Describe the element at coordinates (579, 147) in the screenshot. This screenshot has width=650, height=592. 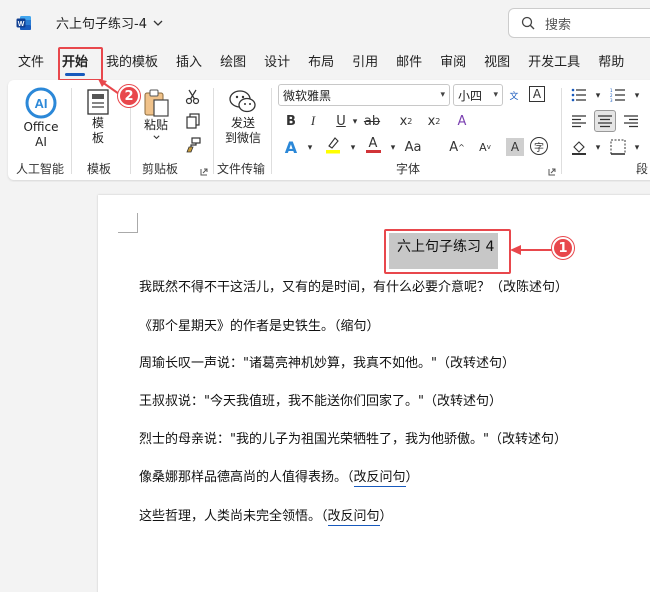
I see `shading-icon` at that location.